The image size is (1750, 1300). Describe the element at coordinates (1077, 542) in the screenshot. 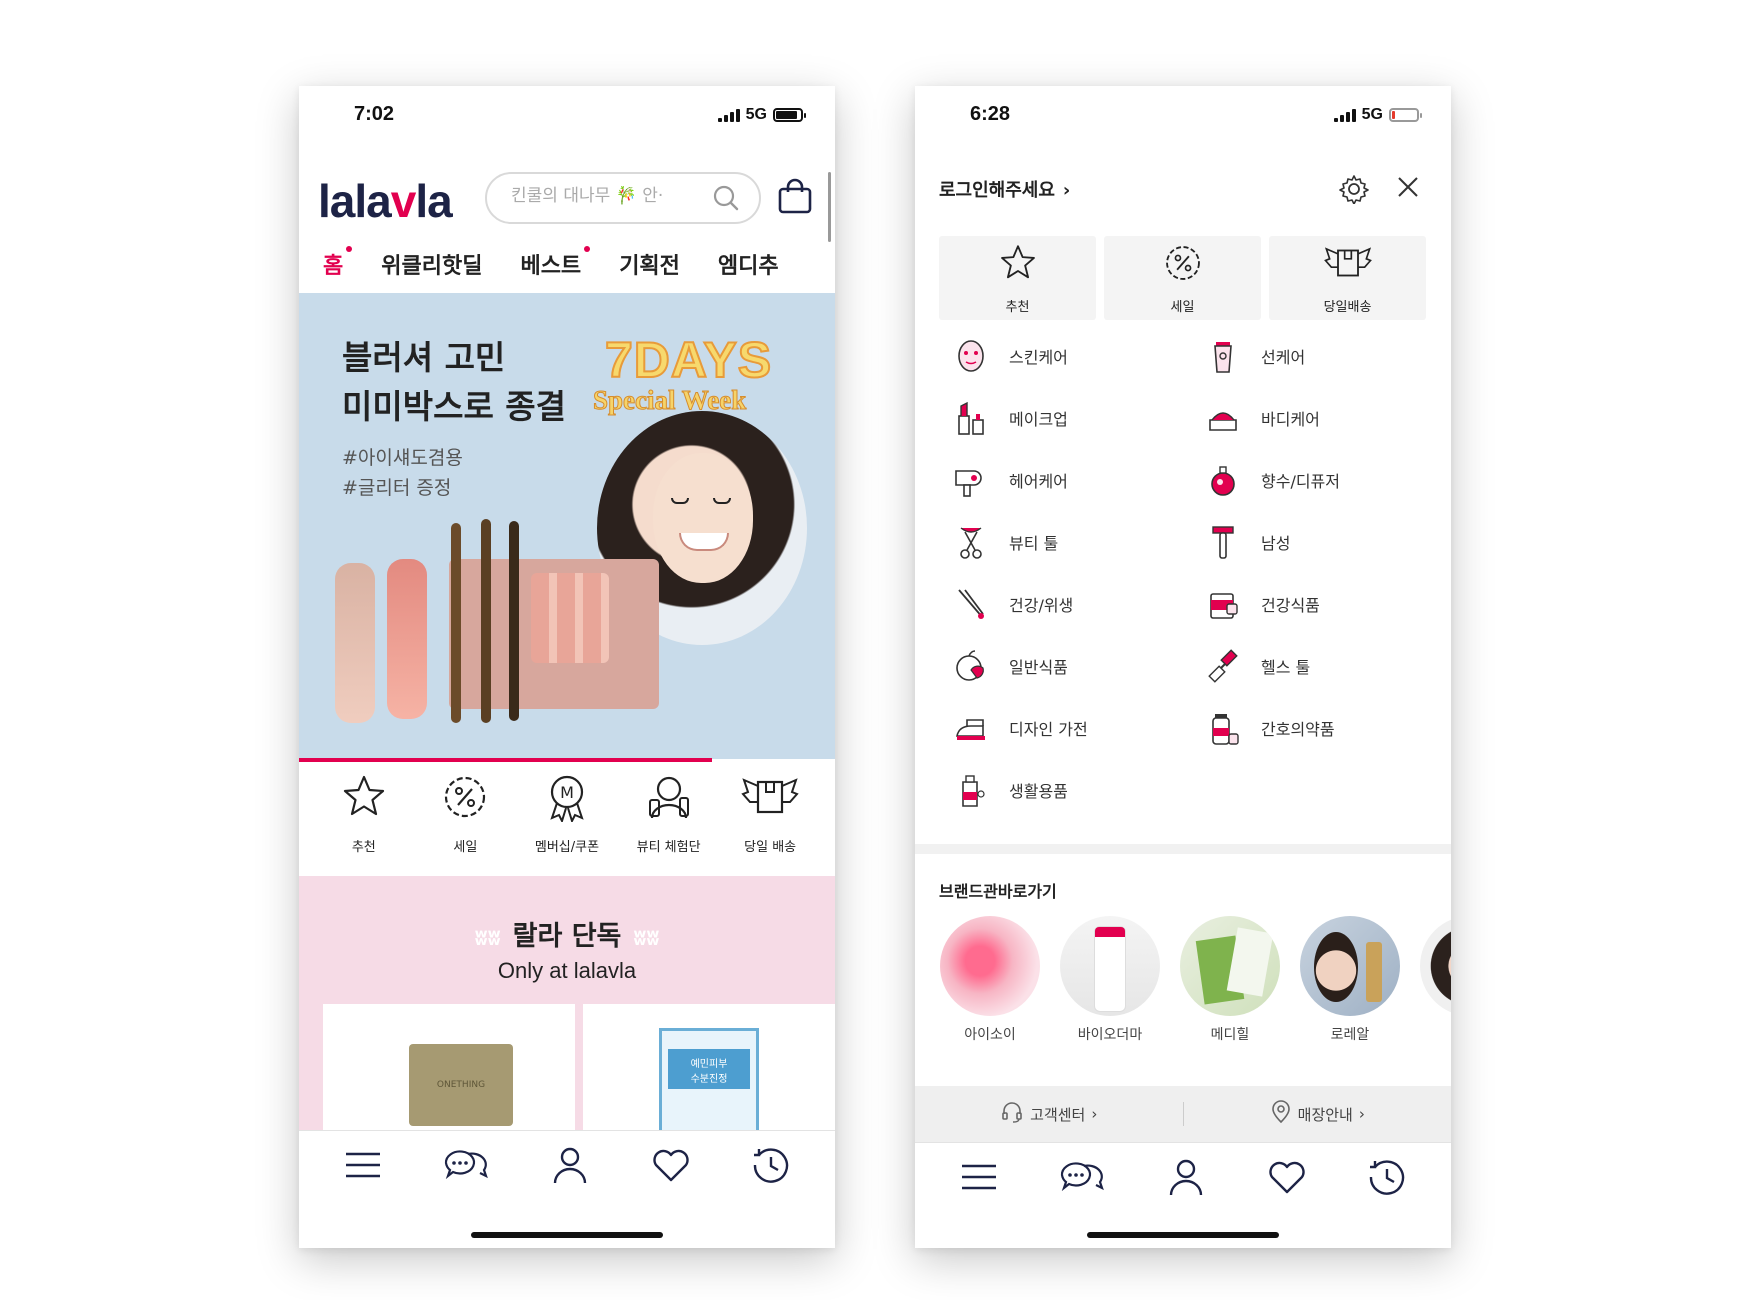

I see `category-beauty-tools: 뷰티 툴` at that location.